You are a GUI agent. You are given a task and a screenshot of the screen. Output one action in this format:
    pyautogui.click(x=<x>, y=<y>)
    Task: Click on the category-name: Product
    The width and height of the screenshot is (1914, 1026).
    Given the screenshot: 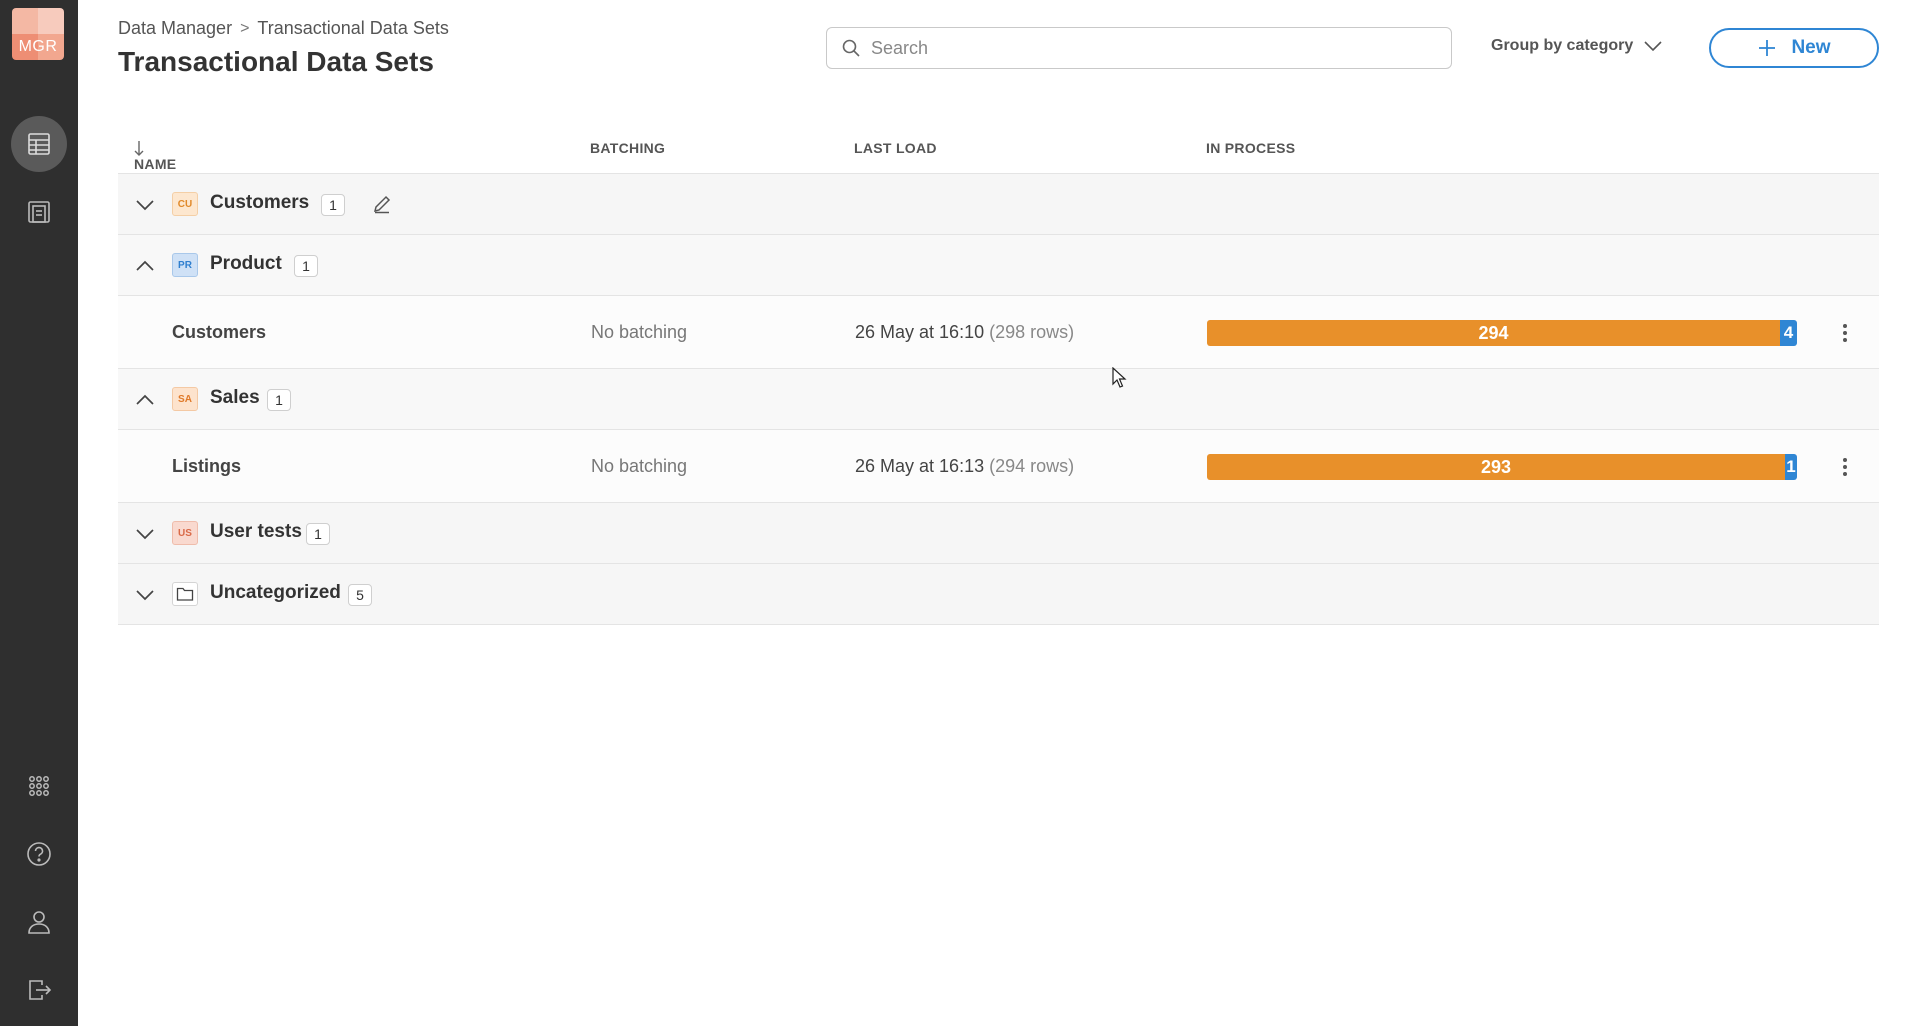 What is the action you would take?
    pyautogui.click(x=246, y=263)
    